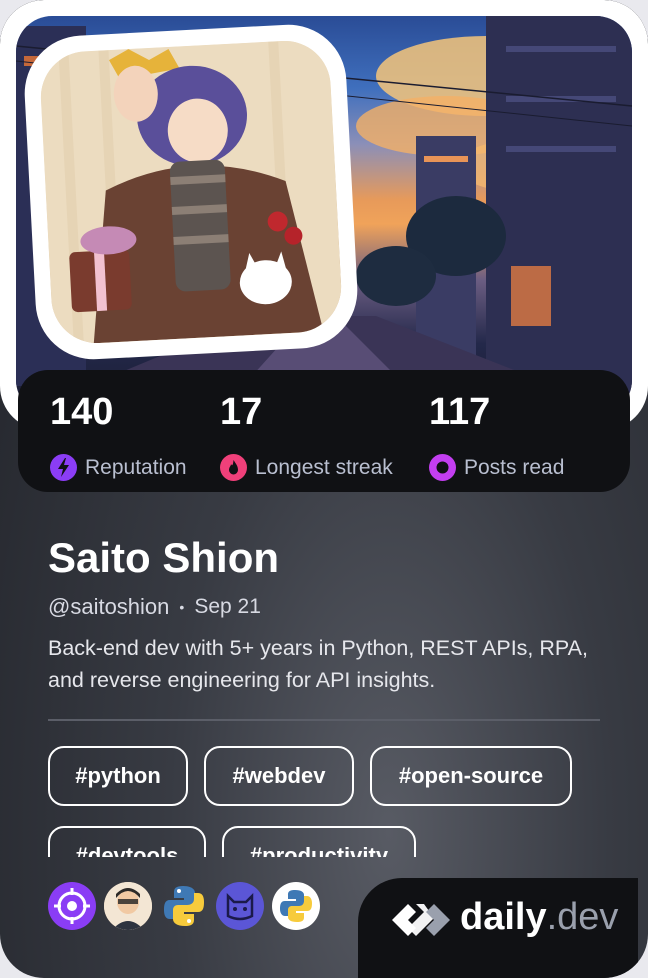 This screenshot has height=978, width=648. Describe the element at coordinates (442, 467) in the screenshot. I see `eye-ring-icon` at that location.